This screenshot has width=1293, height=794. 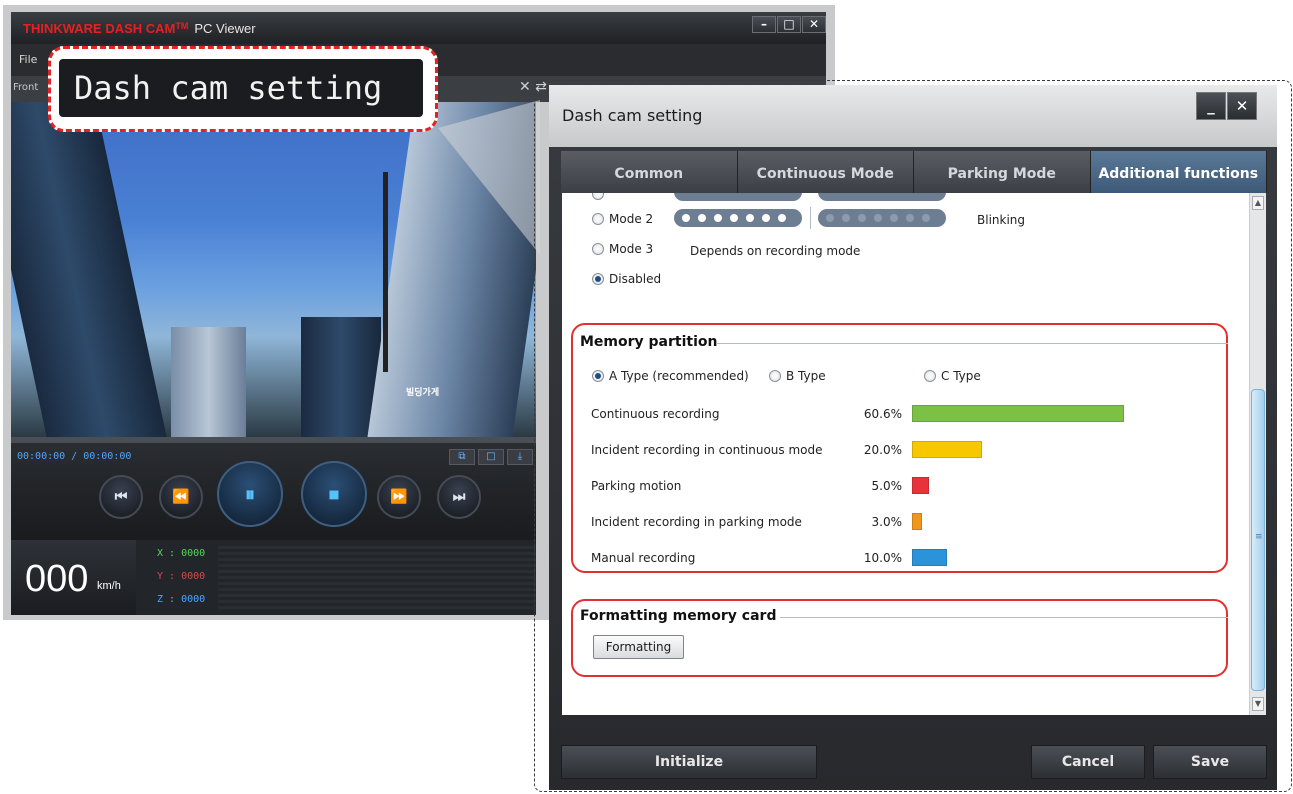 What do you see at coordinates (678, 616) in the screenshot?
I see `formatting-title: Formatting memory card` at bounding box center [678, 616].